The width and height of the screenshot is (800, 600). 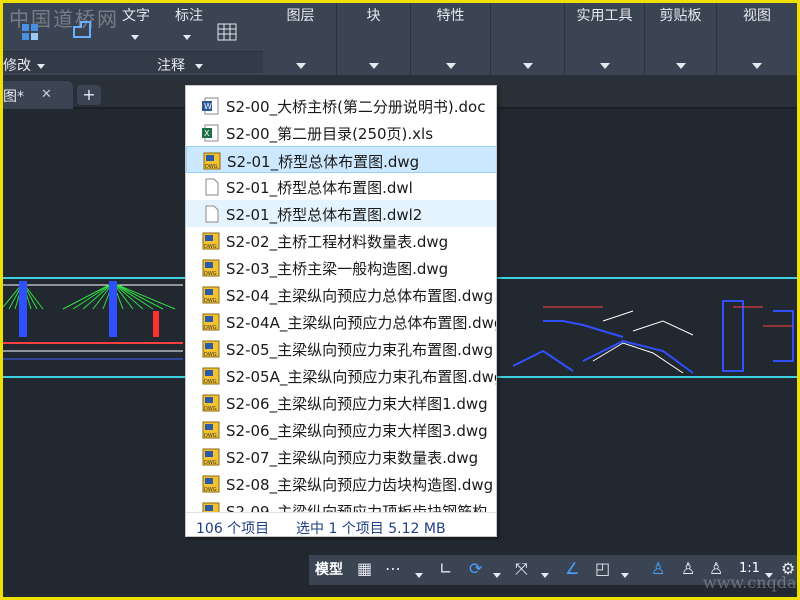 I want to click on list-item: W S2-00_大桥主桥(第二分册说明书).doc, so click(x=341, y=105).